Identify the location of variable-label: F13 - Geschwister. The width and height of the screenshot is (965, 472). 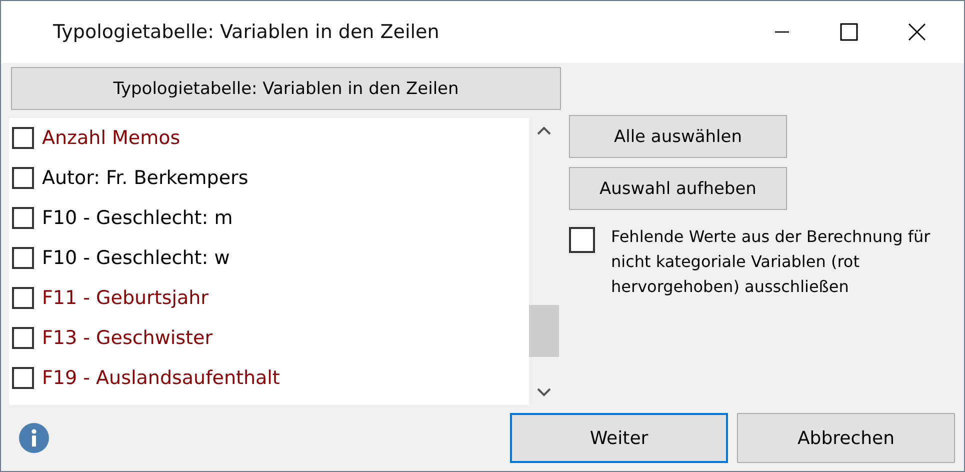
(127, 338).